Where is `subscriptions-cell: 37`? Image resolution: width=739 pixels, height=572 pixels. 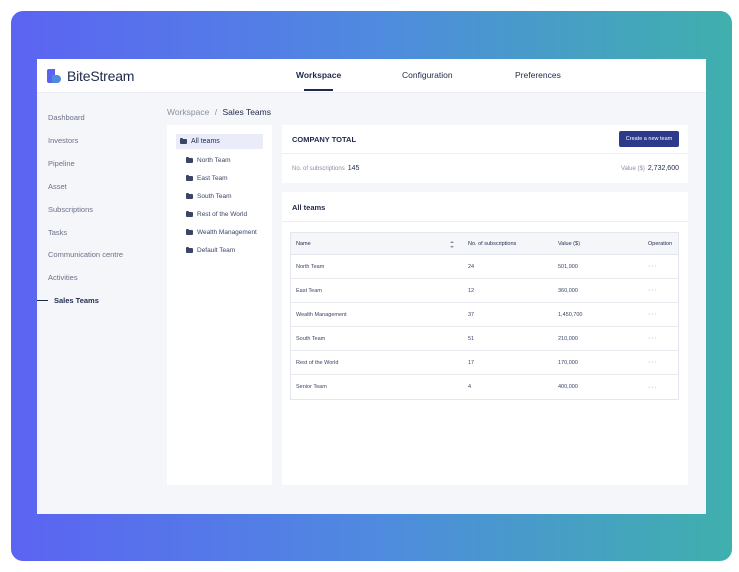
subscriptions-cell: 37 is located at coordinates (471, 314).